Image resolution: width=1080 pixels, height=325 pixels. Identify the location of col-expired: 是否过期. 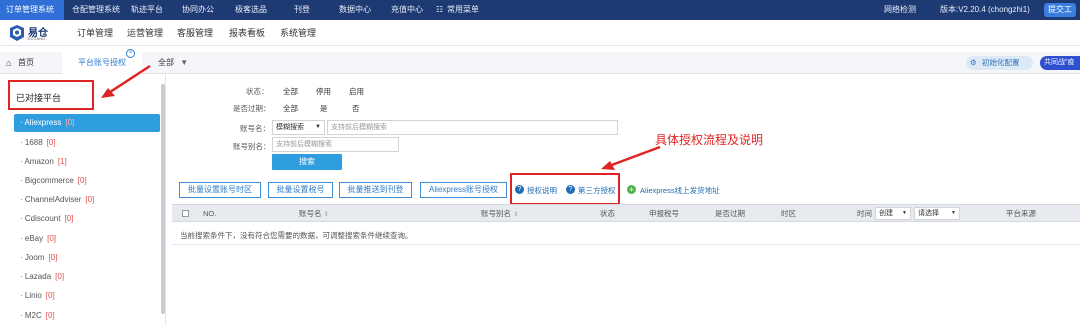
(730, 213).